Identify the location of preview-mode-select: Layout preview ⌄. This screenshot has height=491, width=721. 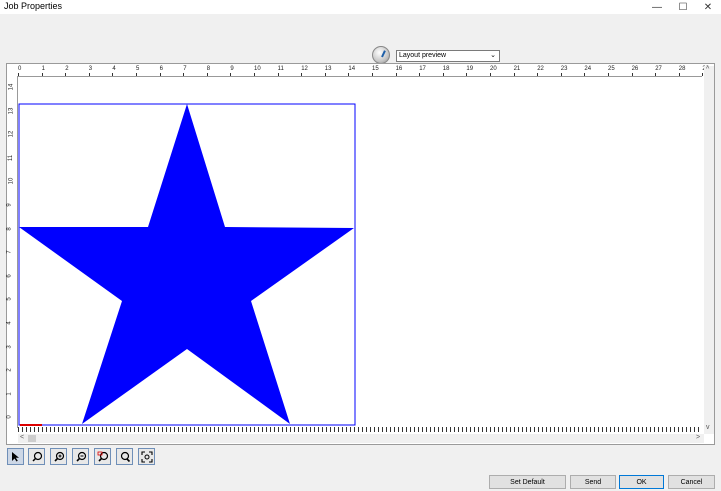
(448, 56).